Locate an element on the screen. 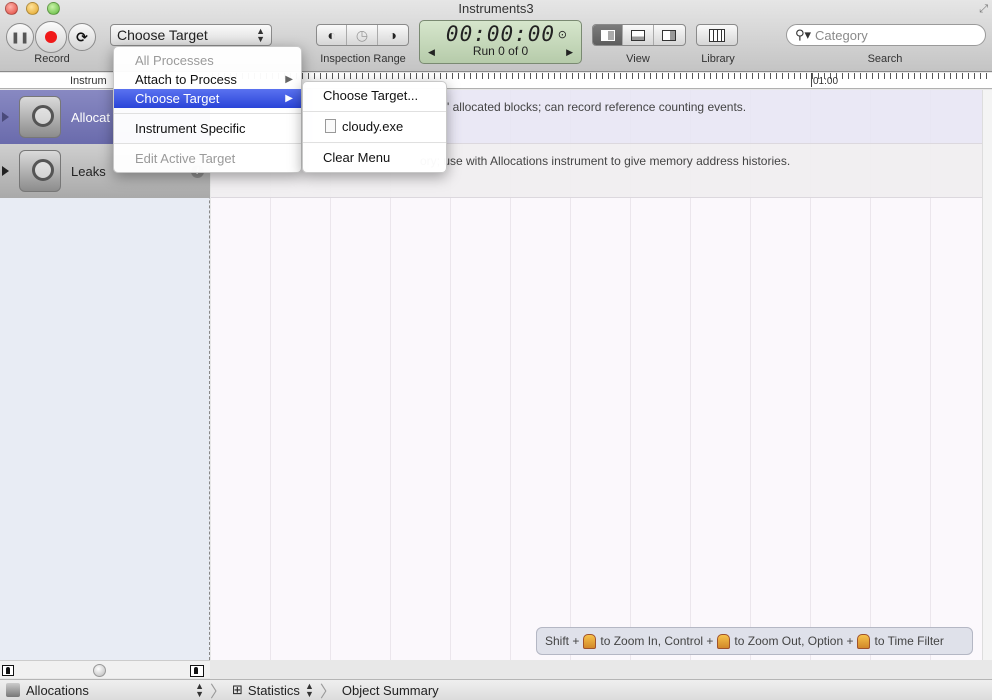 The height and width of the screenshot is (700, 992). record-icon is located at coordinates (51, 37).